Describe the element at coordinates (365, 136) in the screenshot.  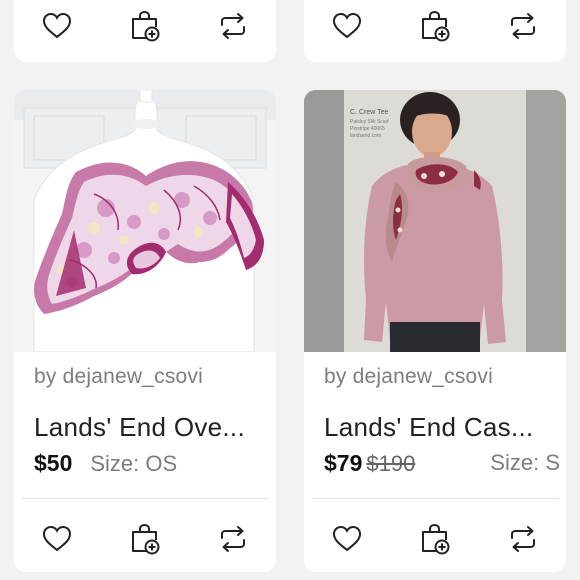
I see `photo-caption-line: landsend.com` at that location.